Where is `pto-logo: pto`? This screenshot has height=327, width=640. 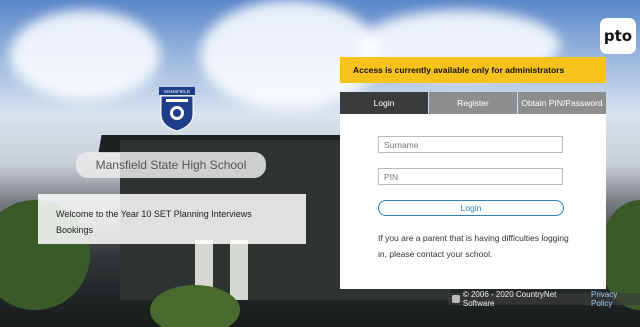 pto-logo: pto is located at coordinates (618, 36).